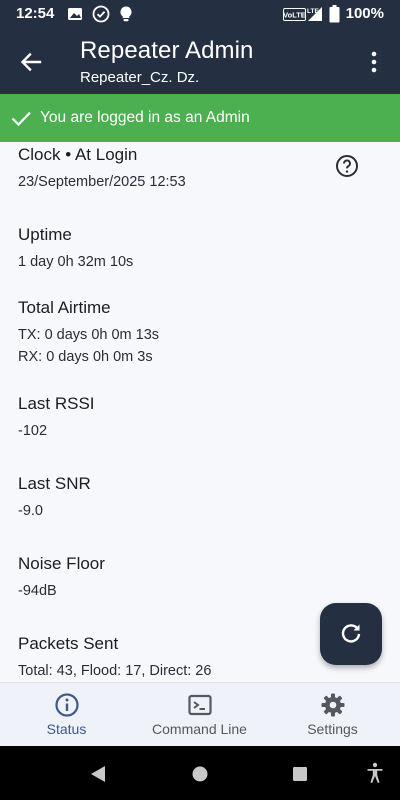 This screenshot has width=400, height=800. I want to click on stat-value: -9.0, so click(30, 511).